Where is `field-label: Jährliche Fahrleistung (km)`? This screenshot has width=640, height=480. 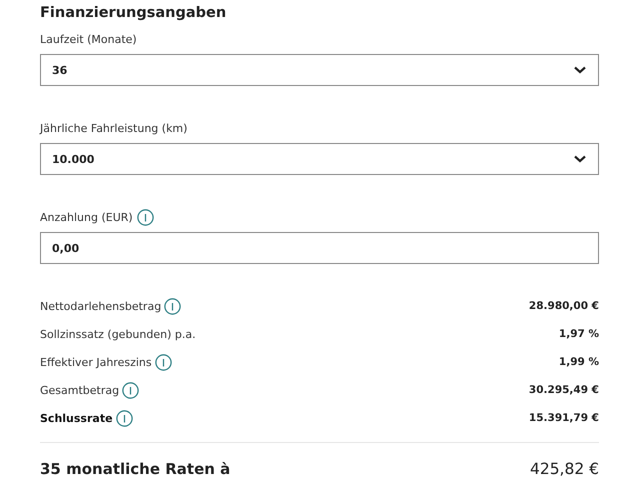 field-label: Jährliche Fahrleistung (km) is located at coordinates (114, 128).